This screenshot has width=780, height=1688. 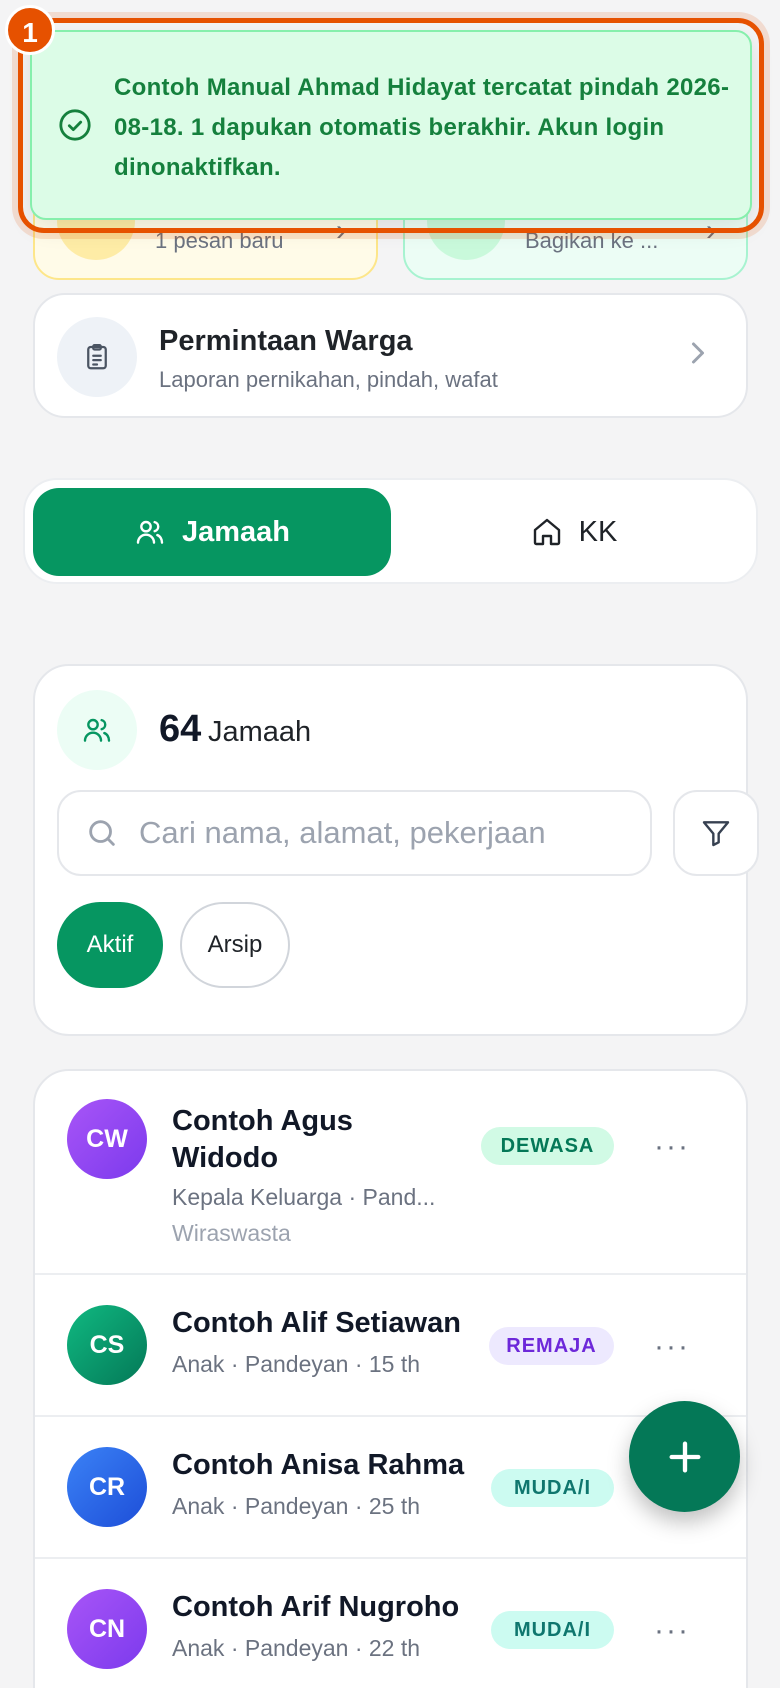 What do you see at coordinates (235, 531) in the screenshot?
I see `tab-jamaah-label: Jamaah` at bounding box center [235, 531].